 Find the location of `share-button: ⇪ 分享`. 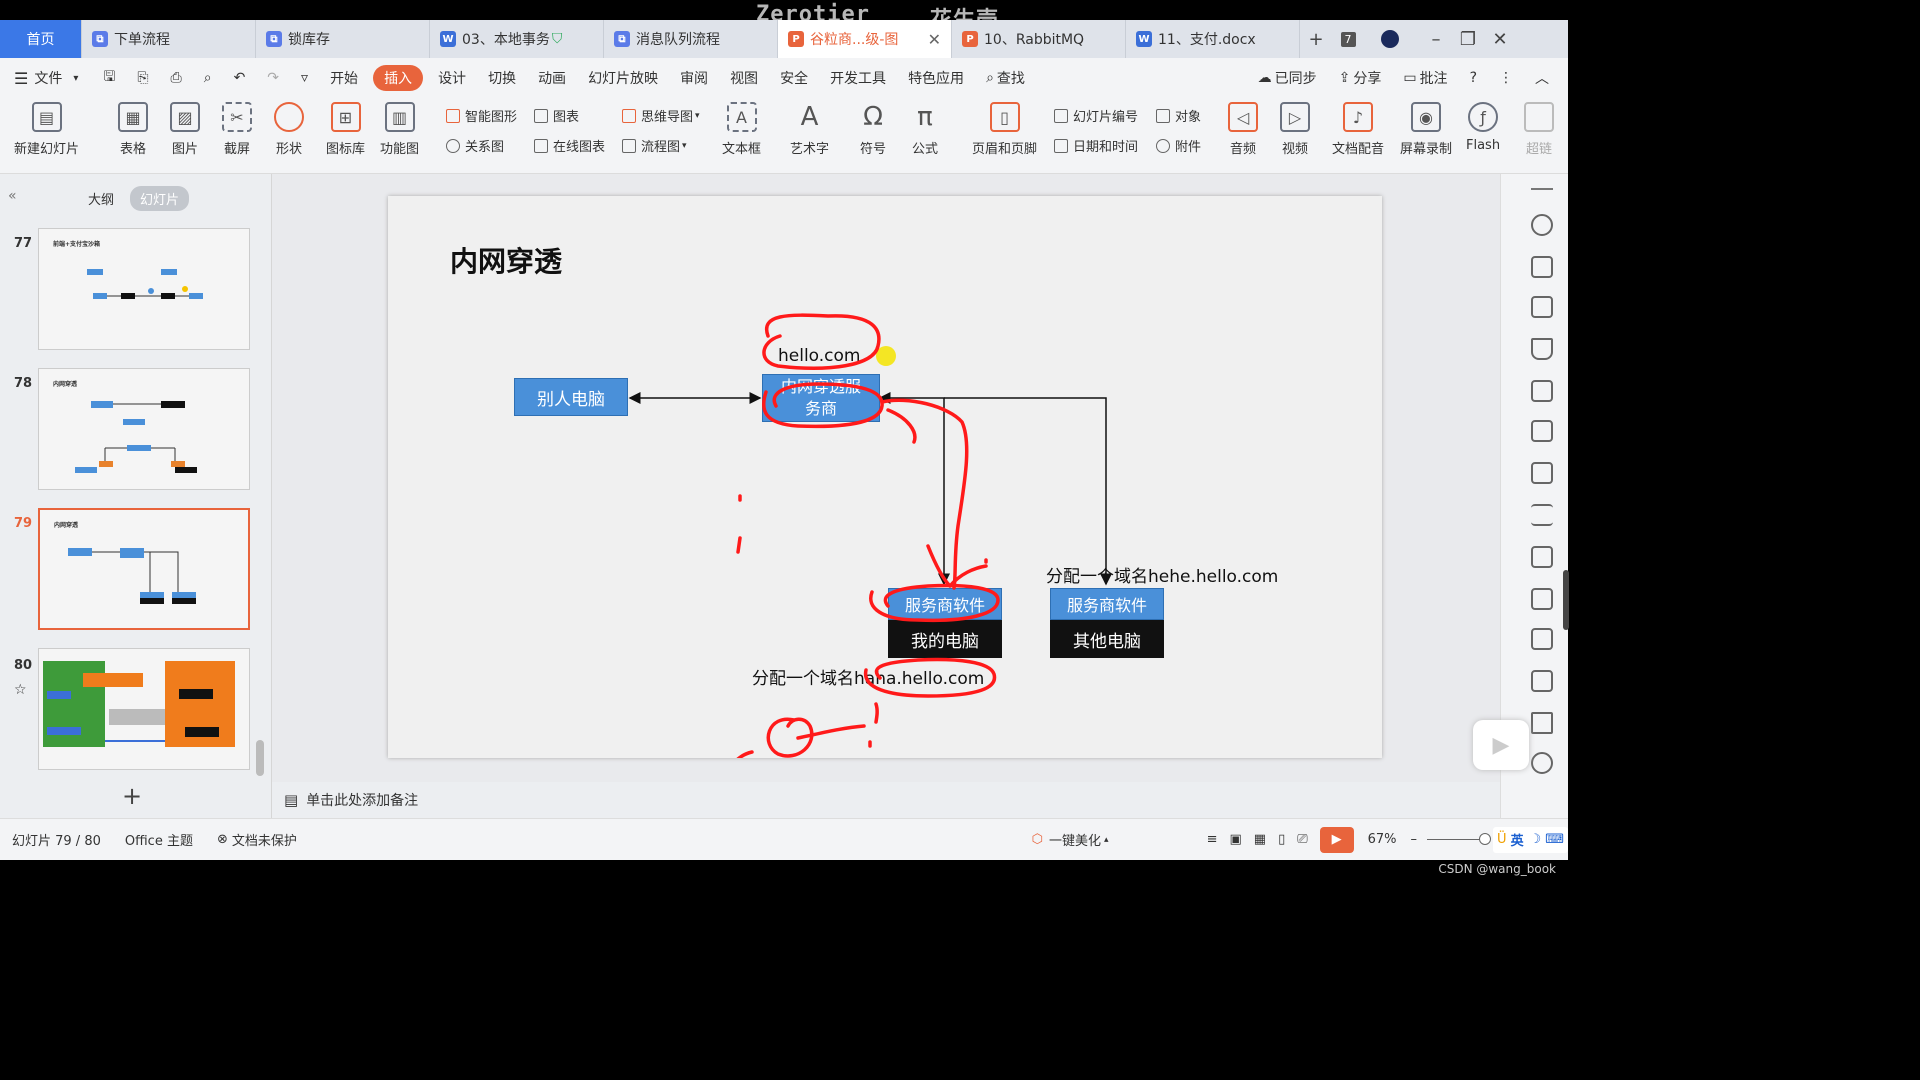

share-button: ⇪ 分享 is located at coordinates (1360, 78).